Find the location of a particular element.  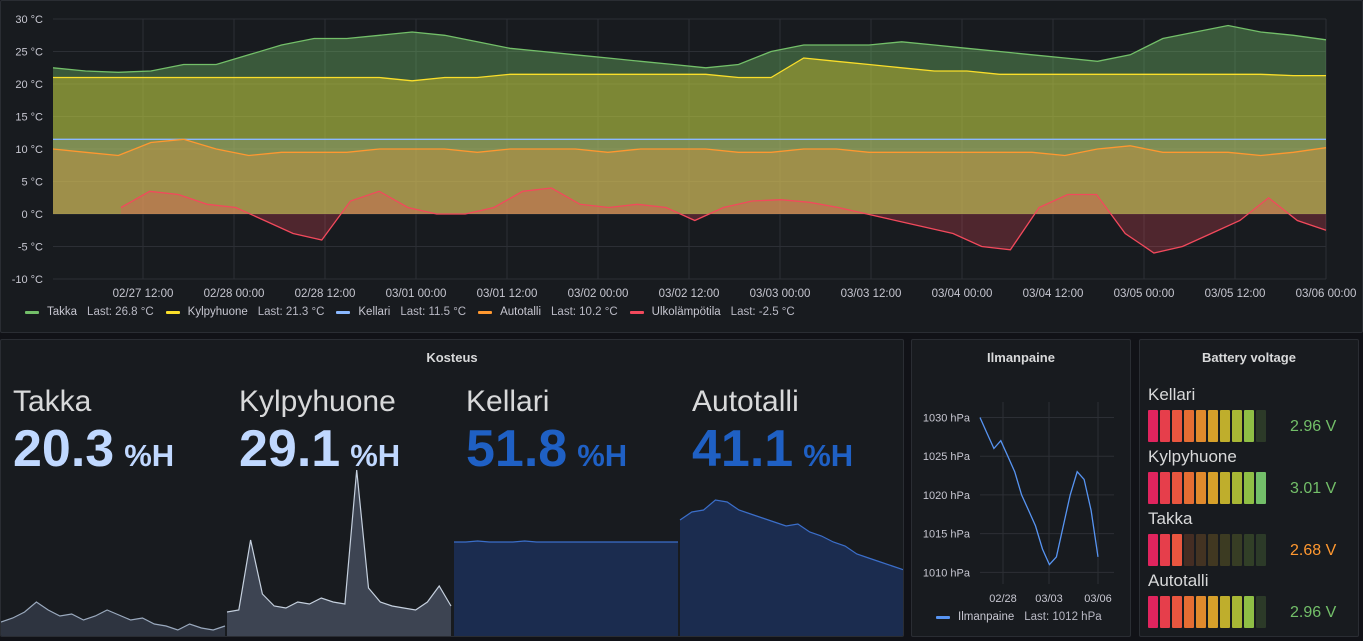

legend-item: Ulkolämpötila Last: -2.5 °C is located at coordinates (712, 312).